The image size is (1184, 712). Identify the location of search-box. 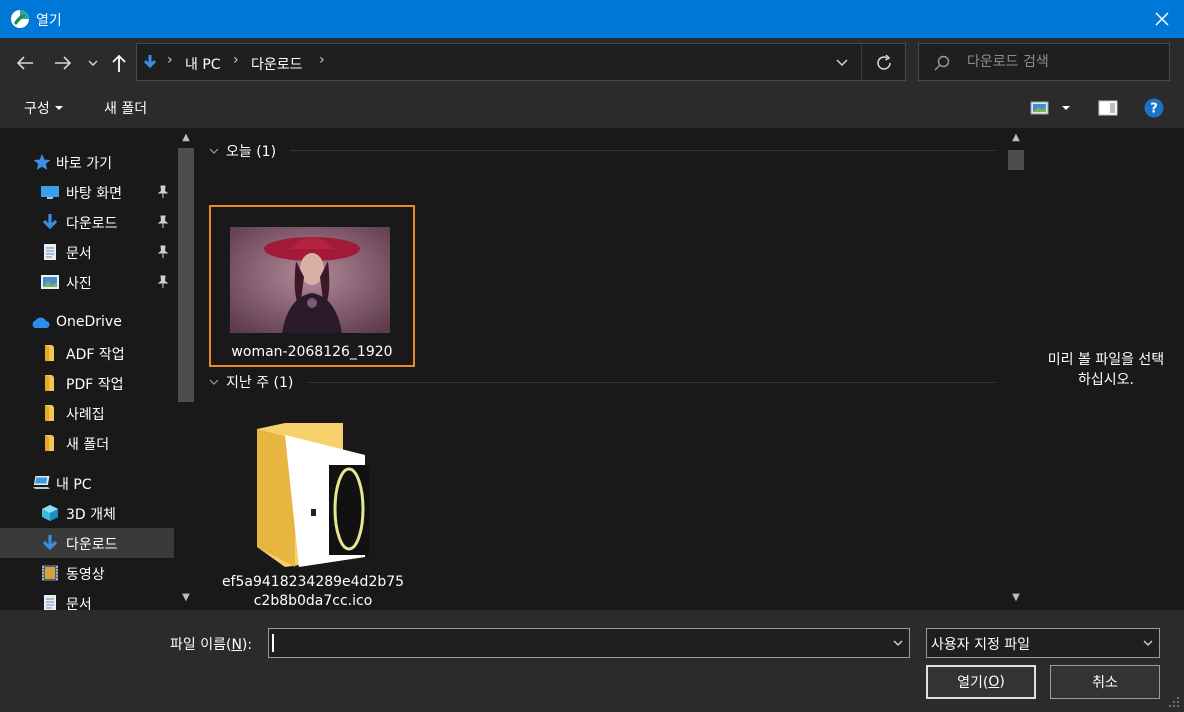
(1044, 62).